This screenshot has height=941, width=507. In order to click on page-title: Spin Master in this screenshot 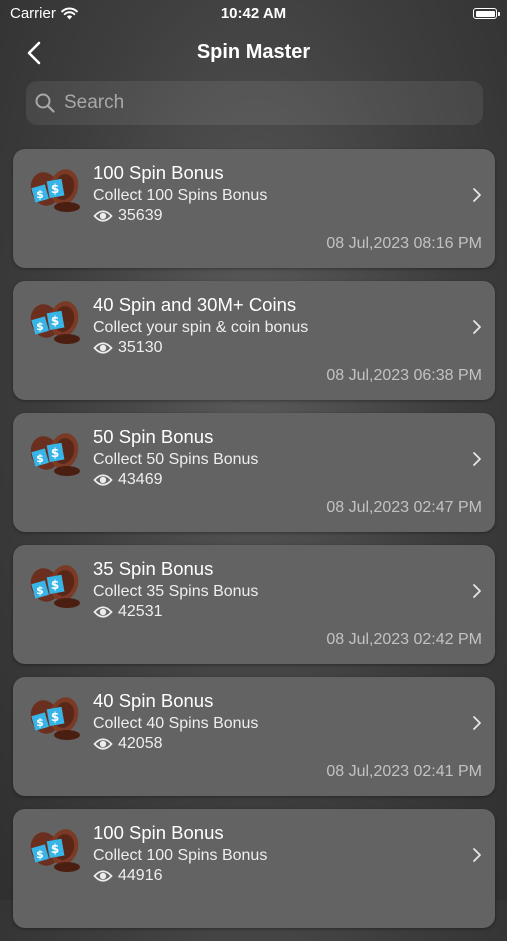, I will do `click(253, 52)`.